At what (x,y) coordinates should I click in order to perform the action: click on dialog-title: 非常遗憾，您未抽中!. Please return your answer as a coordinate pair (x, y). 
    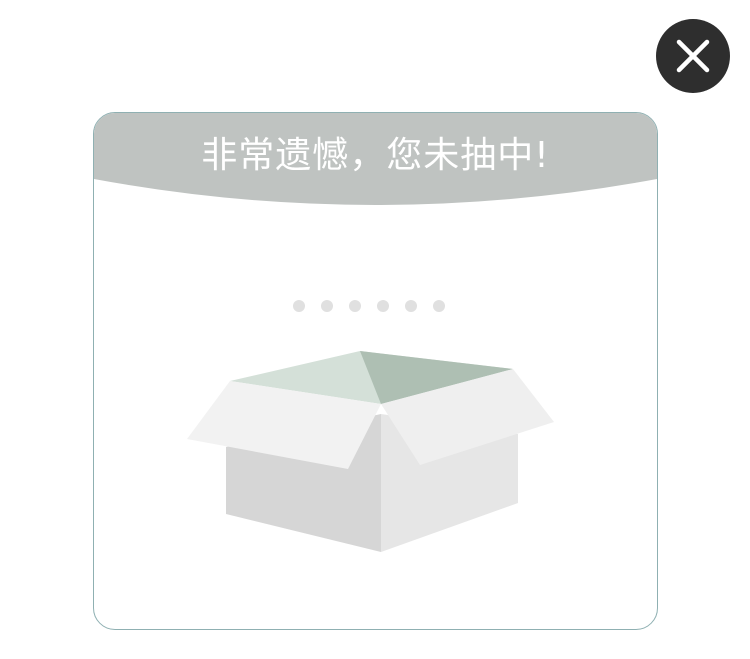
    Looking at the image, I should click on (375, 155).